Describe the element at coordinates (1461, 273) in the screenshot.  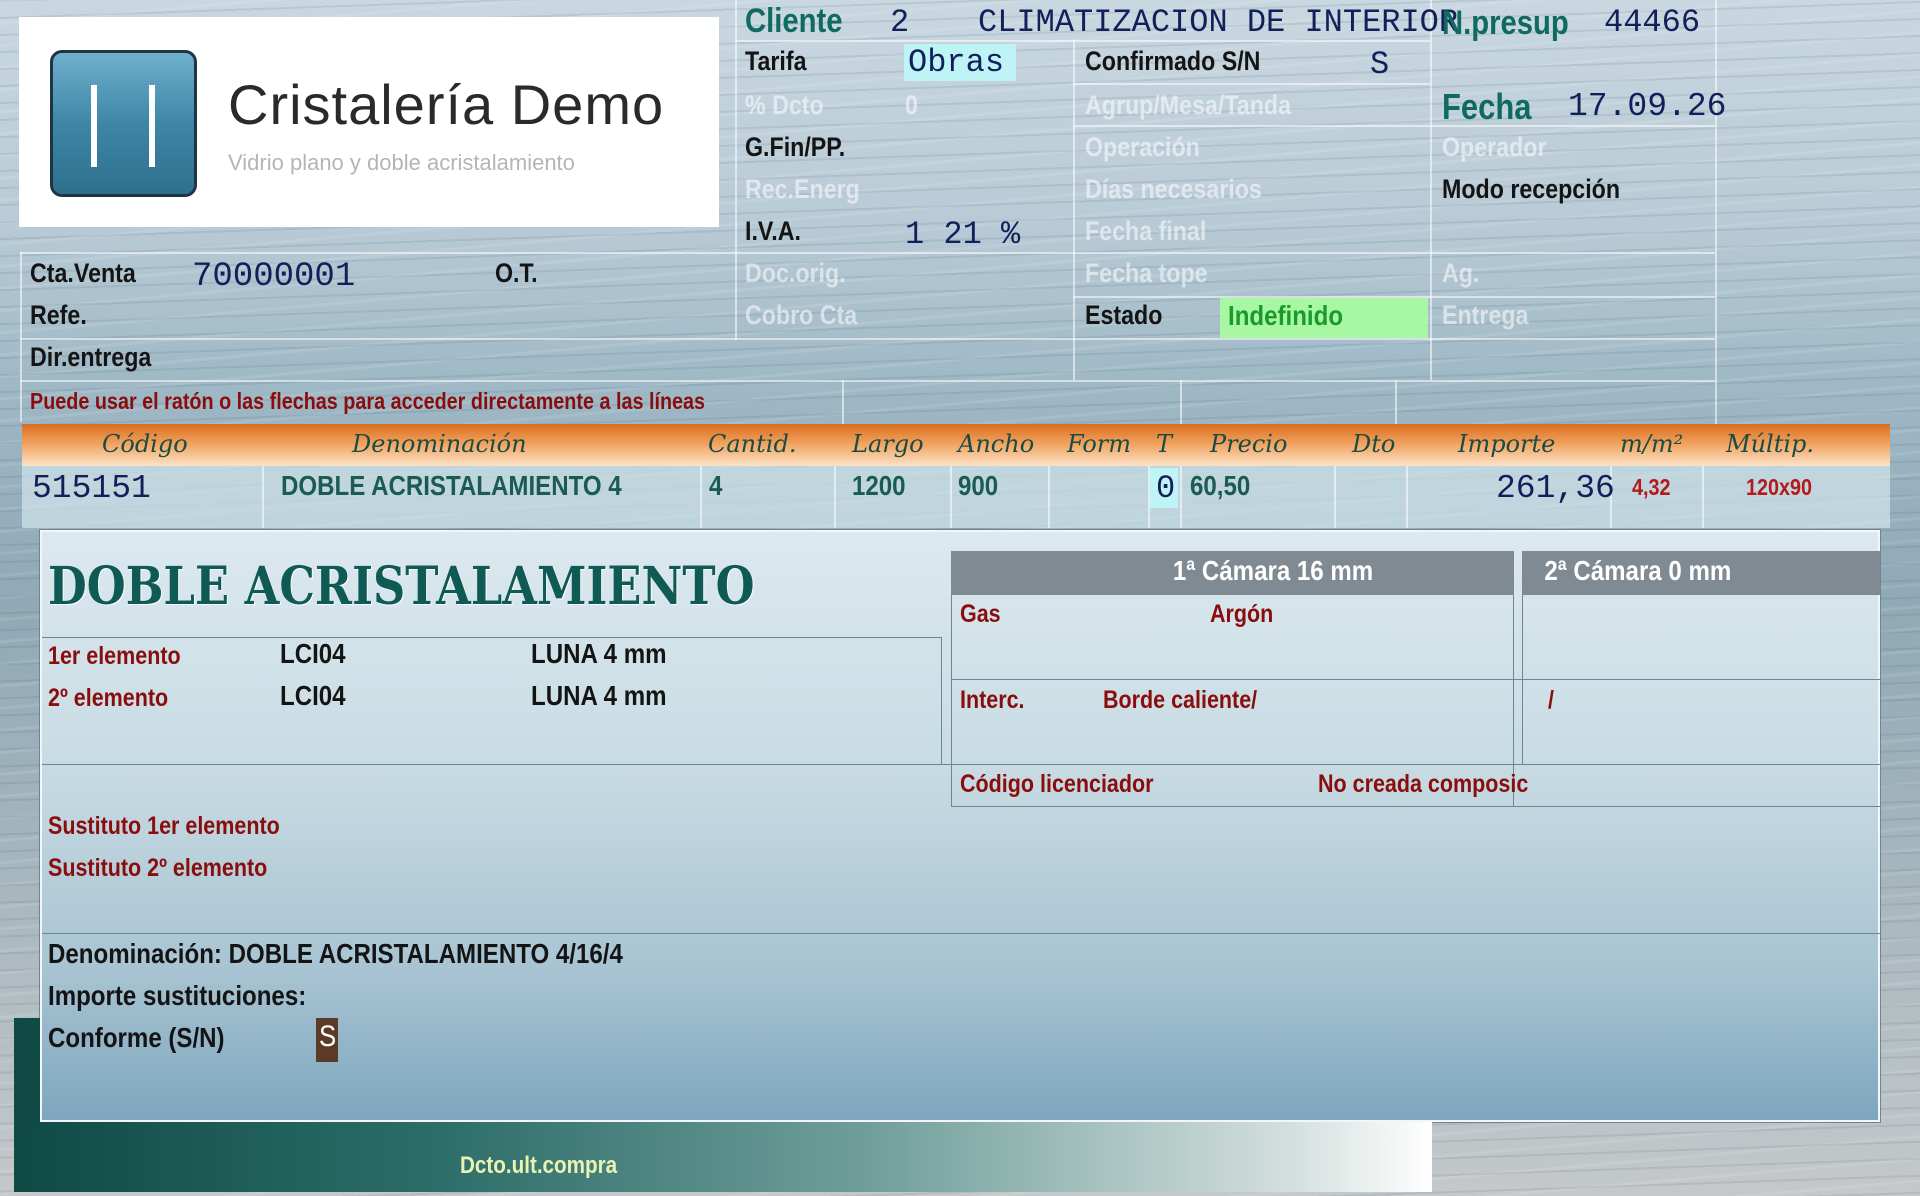
I see `ag-label: Ag.` at that location.